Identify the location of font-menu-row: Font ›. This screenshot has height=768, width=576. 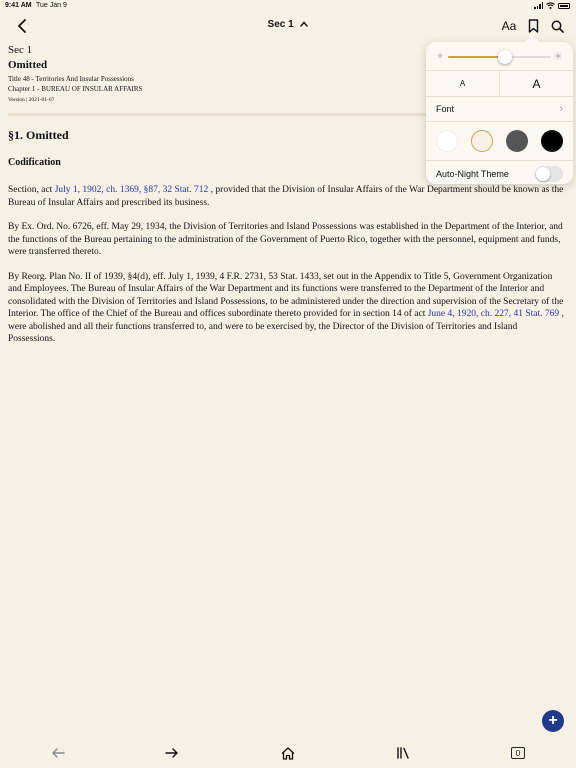
(499, 109).